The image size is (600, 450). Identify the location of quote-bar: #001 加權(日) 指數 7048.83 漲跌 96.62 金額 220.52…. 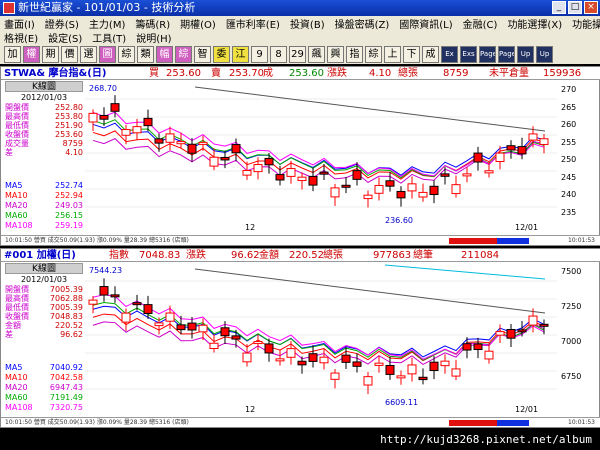
(300, 255).